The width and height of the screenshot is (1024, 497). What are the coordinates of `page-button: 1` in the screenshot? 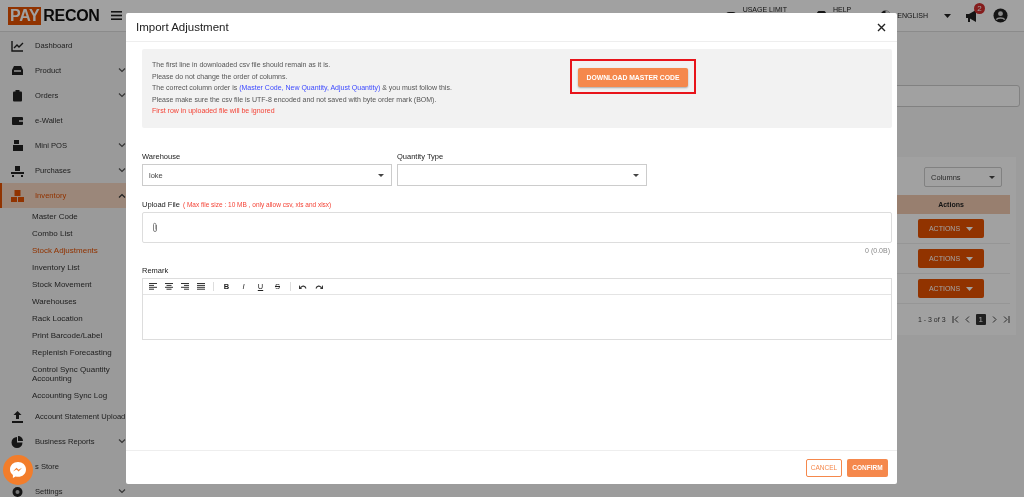 It's located at (980, 319).